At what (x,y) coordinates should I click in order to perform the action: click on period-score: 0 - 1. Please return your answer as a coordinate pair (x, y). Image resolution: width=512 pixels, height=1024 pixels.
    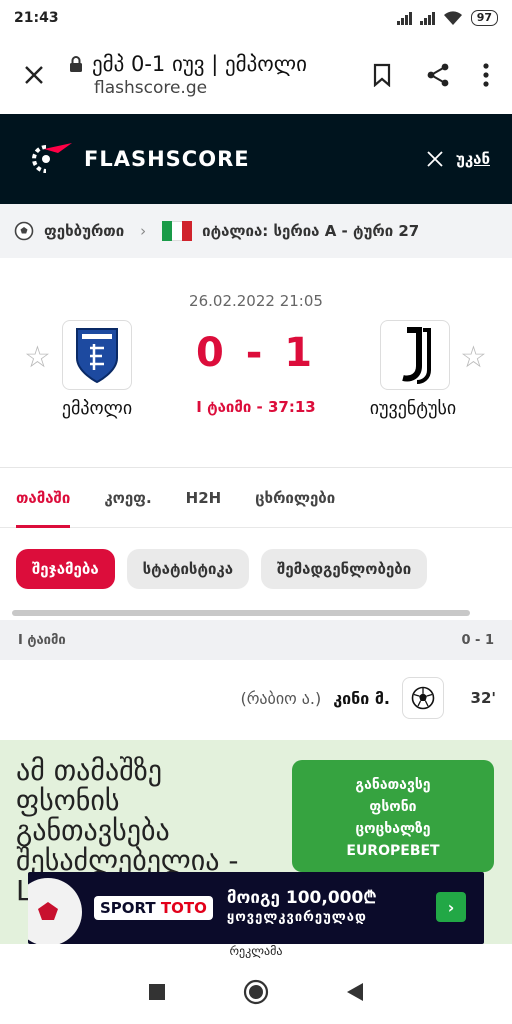
    Looking at the image, I should click on (477, 640).